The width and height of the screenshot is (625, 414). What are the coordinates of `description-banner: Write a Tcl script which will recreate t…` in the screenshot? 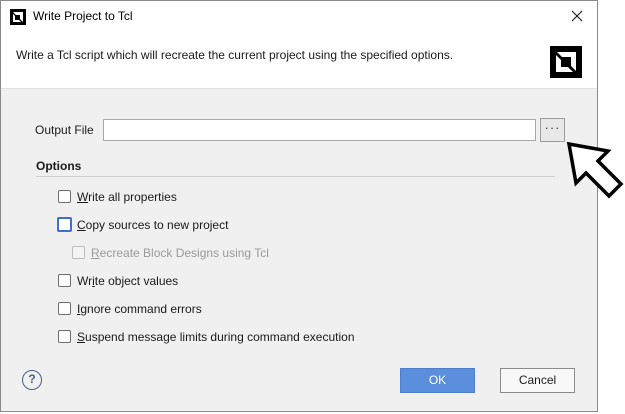 It's located at (299, 60).